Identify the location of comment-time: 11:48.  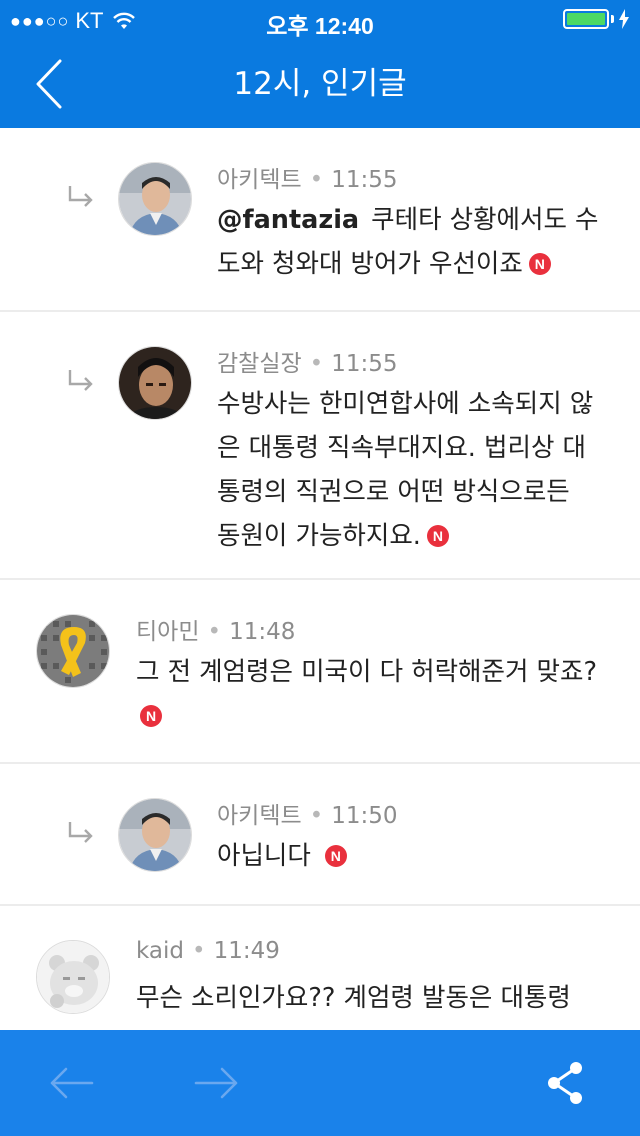
(262, 632).